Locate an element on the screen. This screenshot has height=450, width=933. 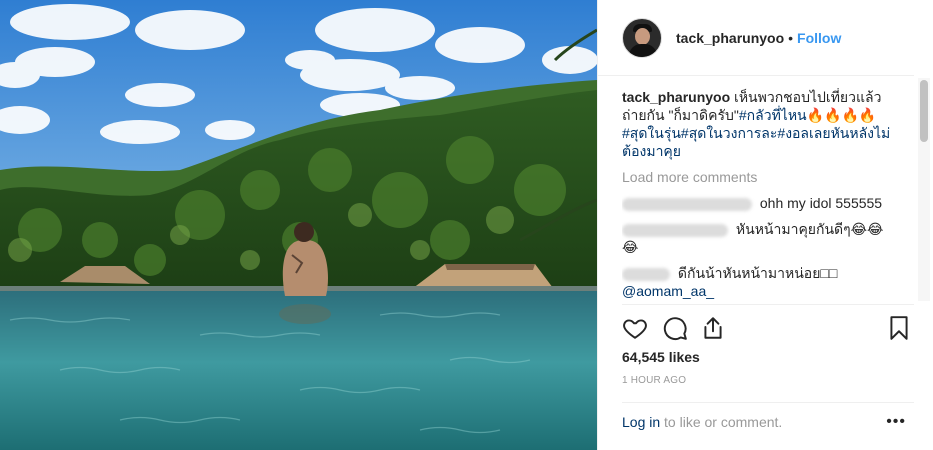
login-prompt-text: to like or comment. is located at coordinates (721, 422).